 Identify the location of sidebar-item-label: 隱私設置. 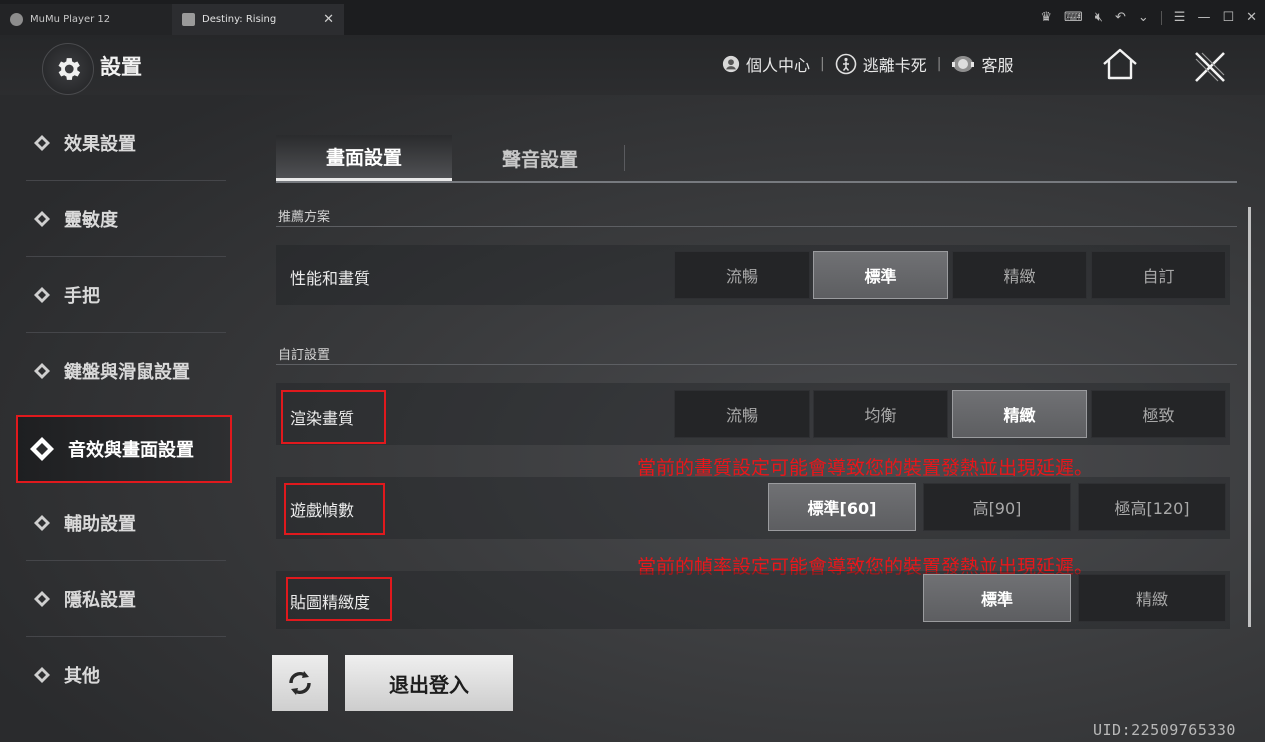
(100, 600).